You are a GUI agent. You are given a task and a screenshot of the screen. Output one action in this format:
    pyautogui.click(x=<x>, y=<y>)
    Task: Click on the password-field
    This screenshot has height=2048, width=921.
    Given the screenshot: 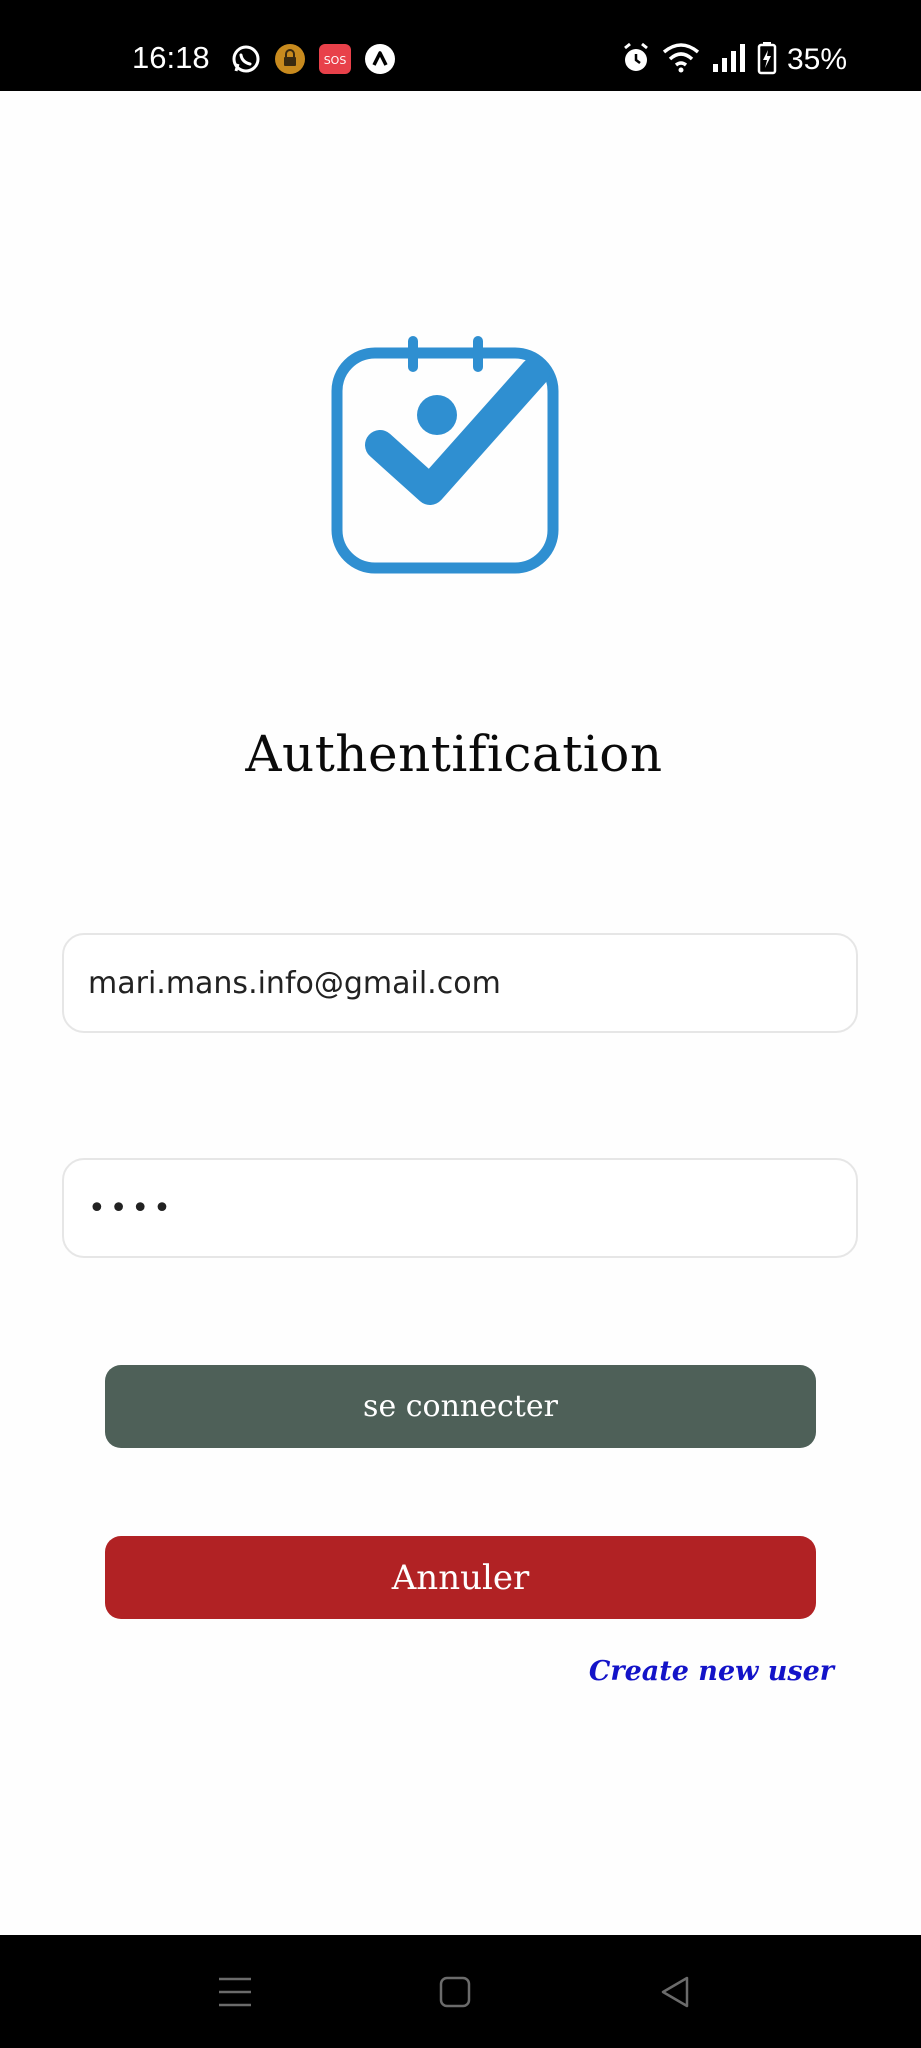 What is the action you would take?
    pyautogui.click(x=460, y=1208)
    